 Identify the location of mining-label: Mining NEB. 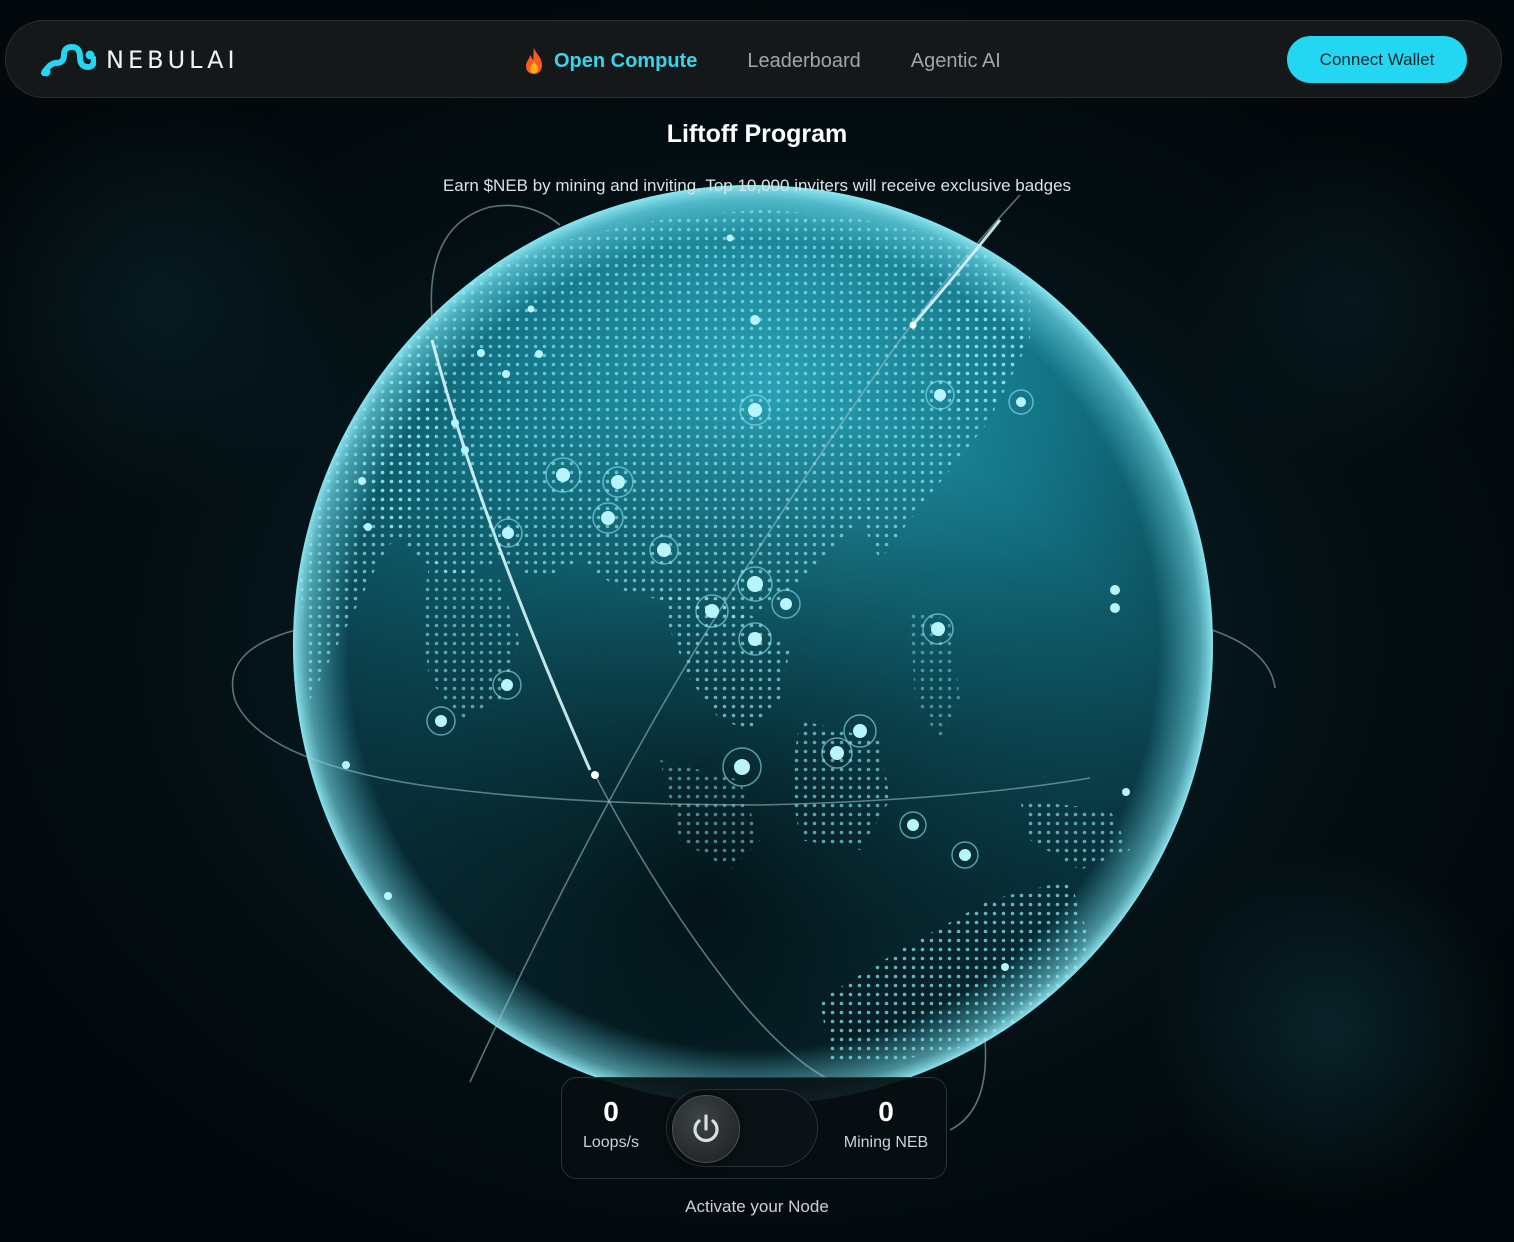
(886, 1142).